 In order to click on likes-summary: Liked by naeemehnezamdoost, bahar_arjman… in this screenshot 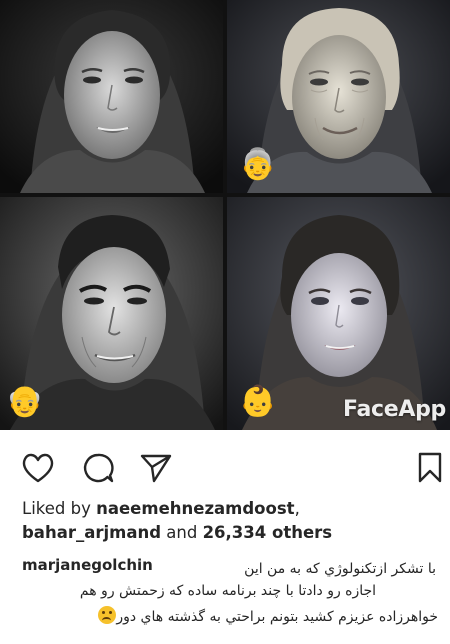, I will do `click(232, 521)`.